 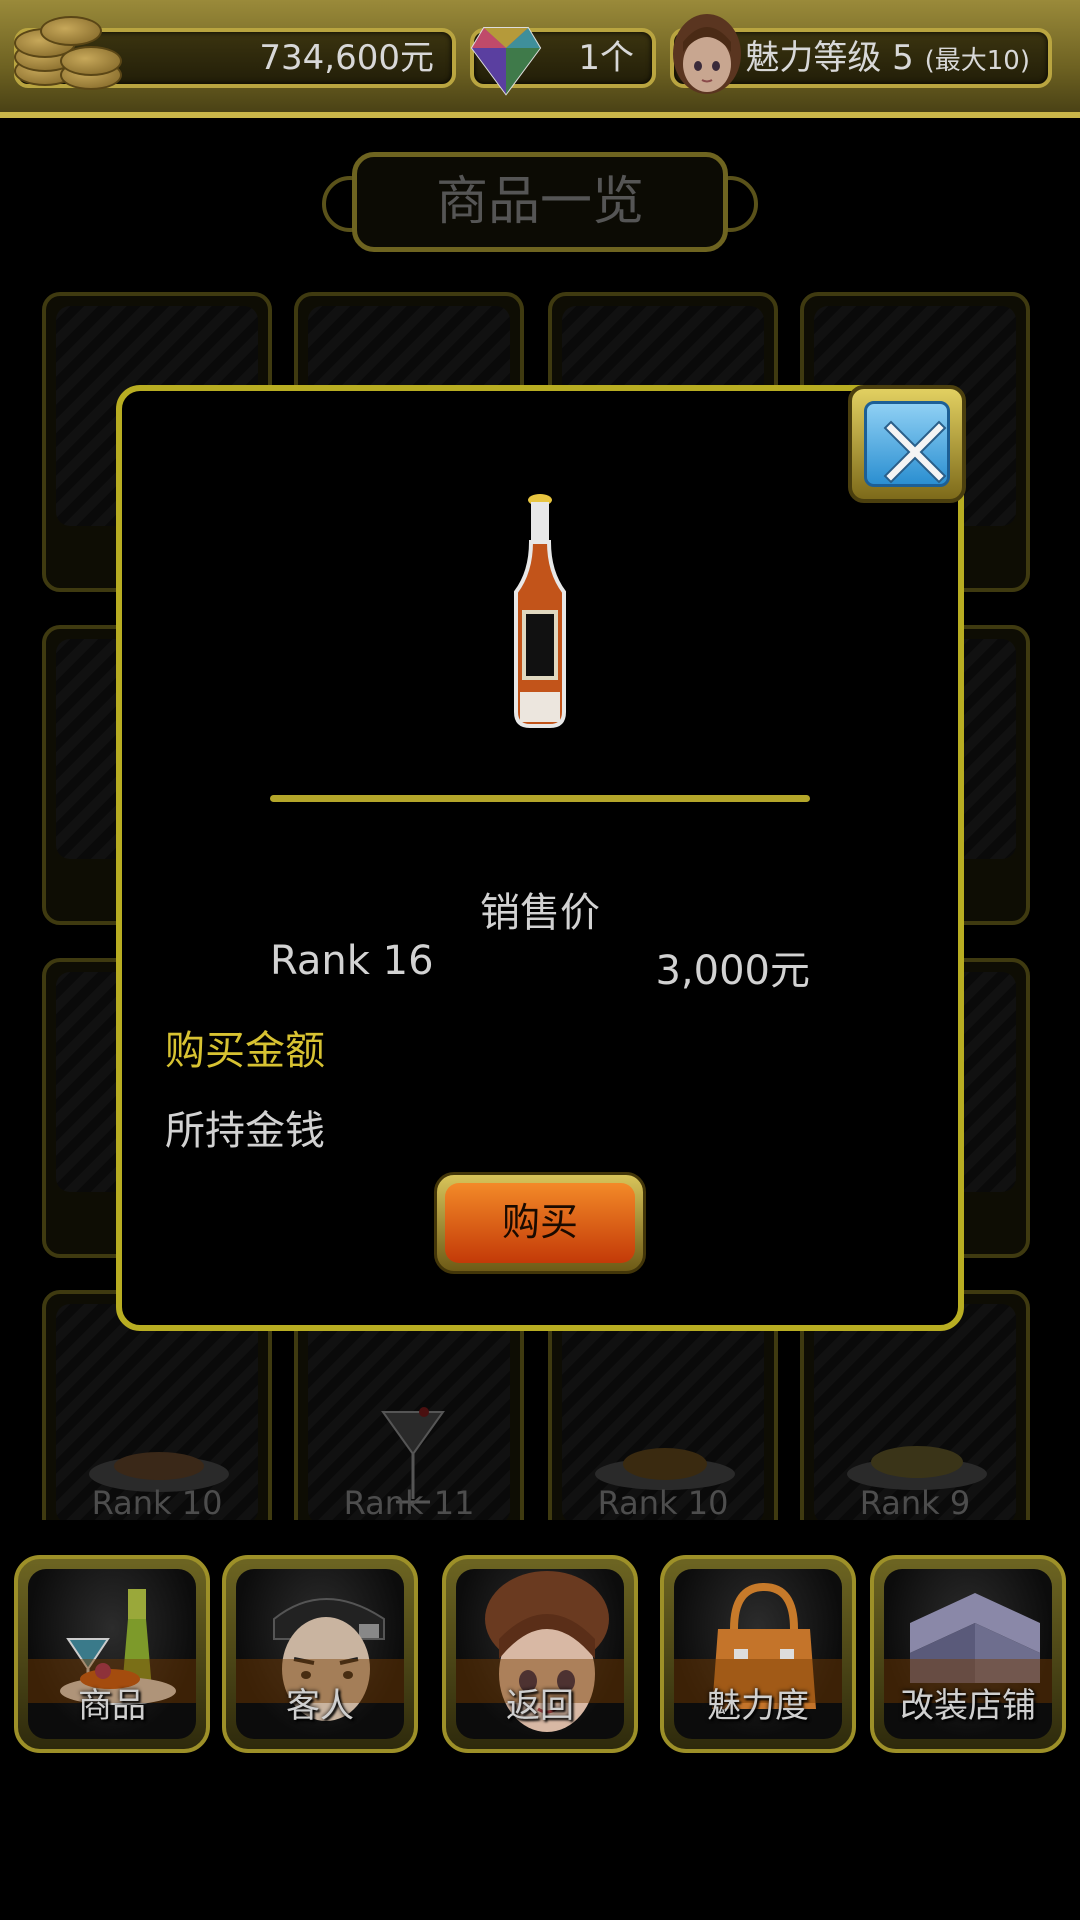 I want to click on owned-money-label: 所持金钱, so click(x=245, y=1131).